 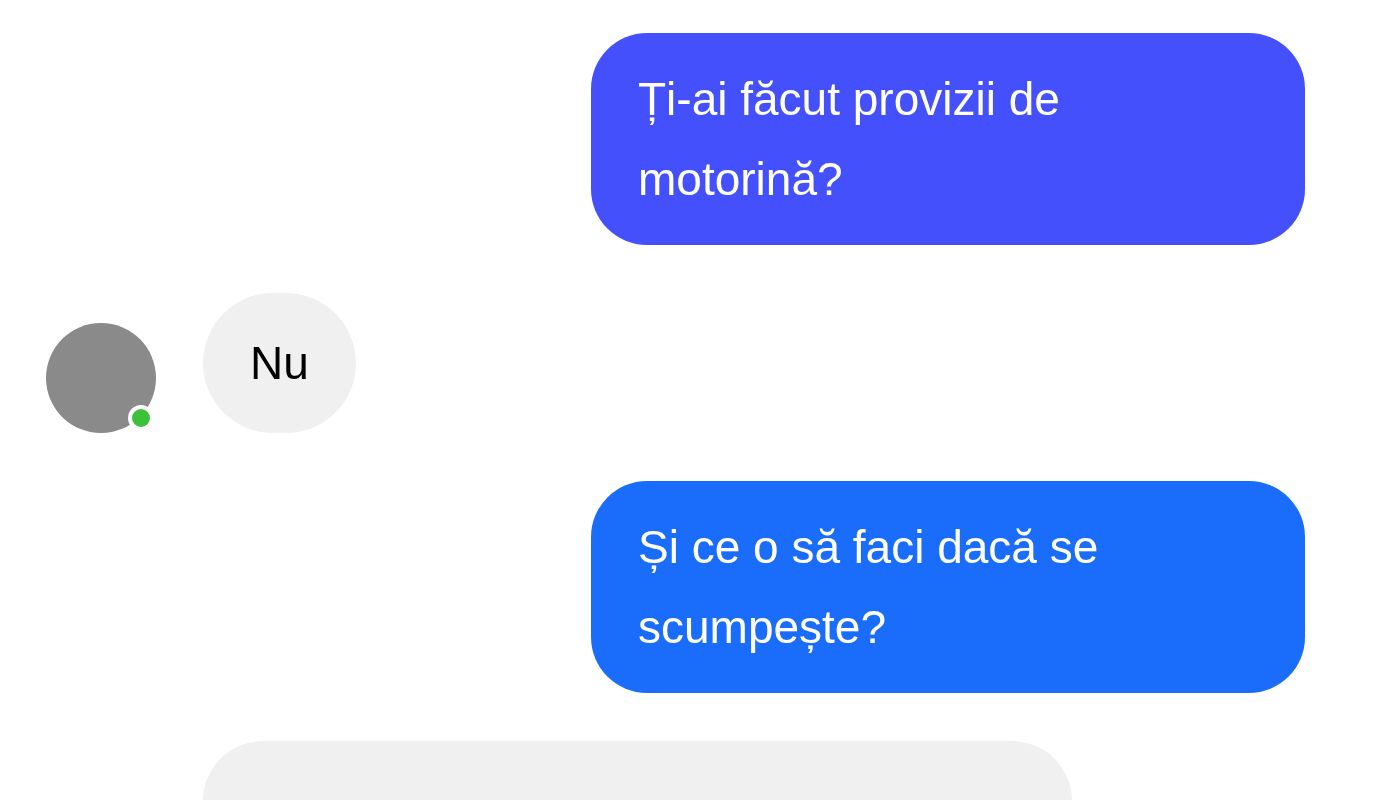 What do you see at coordinates (948, 587) in the screenshot?
I see `message-bubble: Și ce o să faci dacă se scumpește?` at bounding box center [948, 587].